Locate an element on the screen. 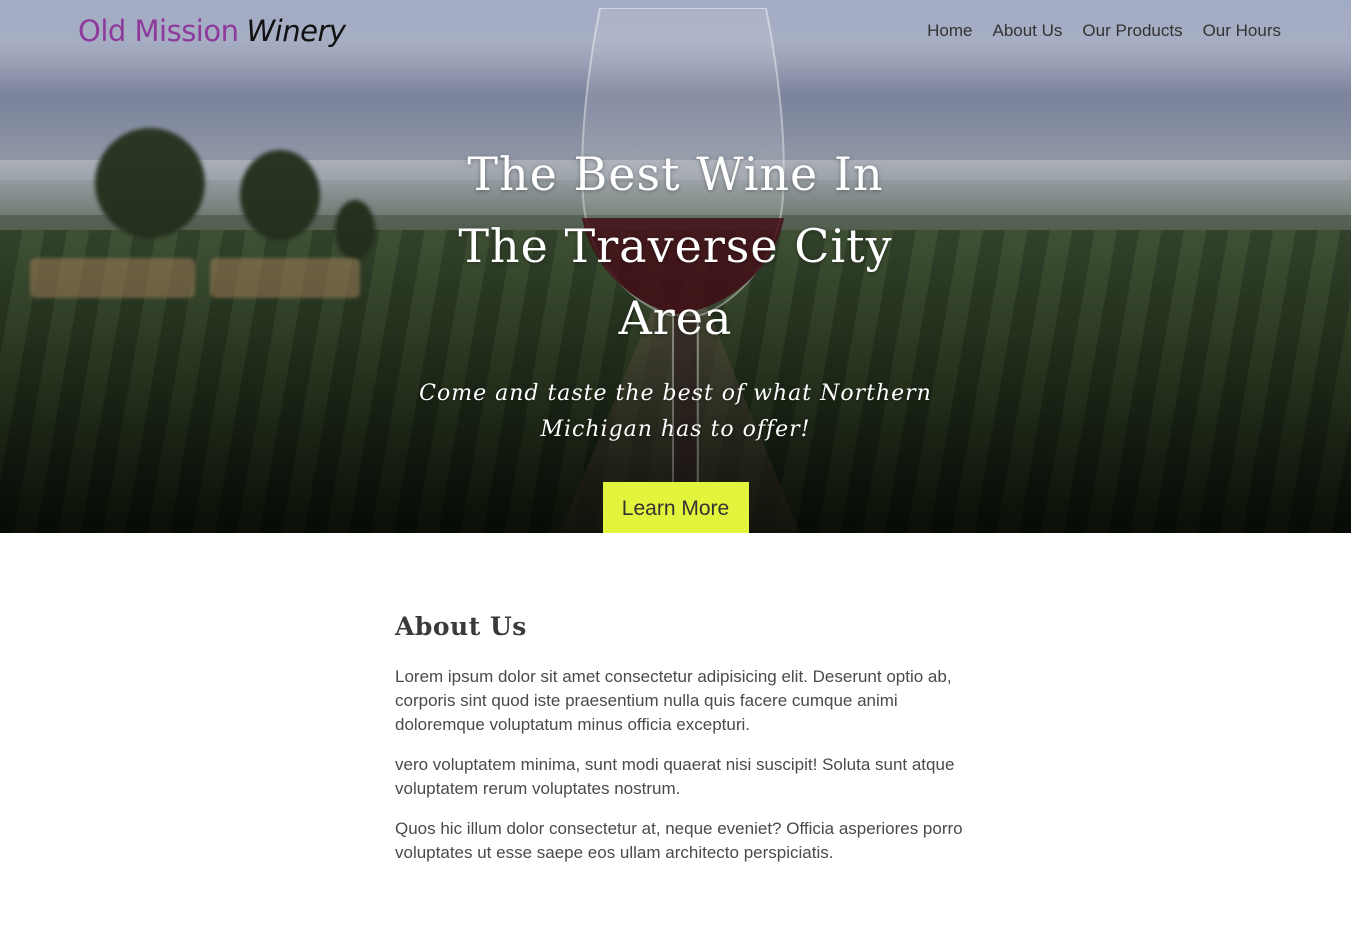 Image resolution: width=1351 pixels, height=945 pixels. nav-item-our-products: Our Products is located at coordinates (1132, 31).